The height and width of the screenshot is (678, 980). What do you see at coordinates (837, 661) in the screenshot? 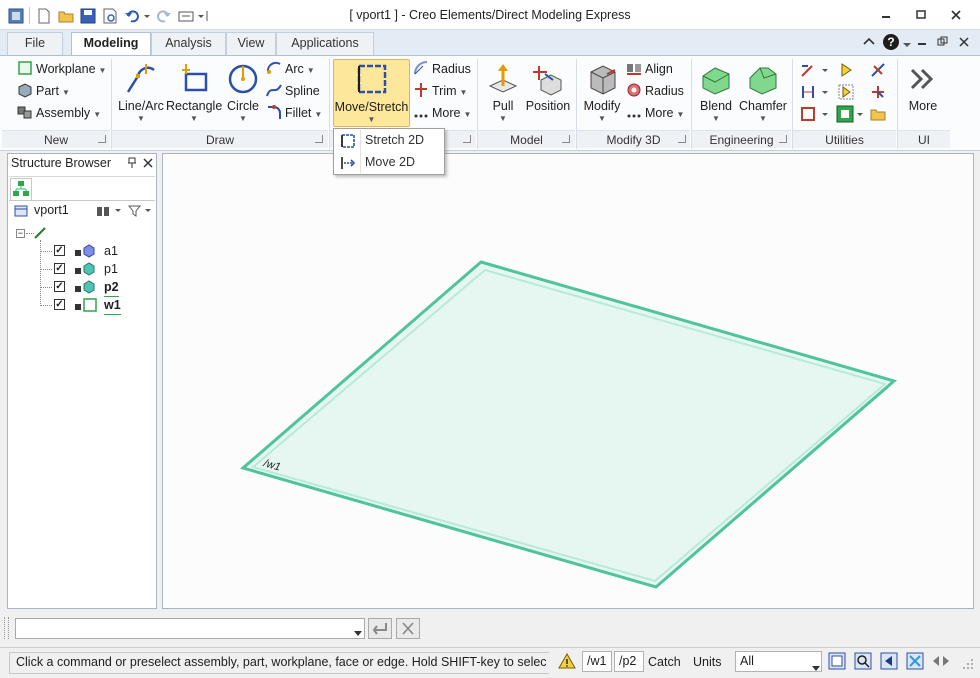
I see `viewport-layout-icon` at bounding box center [837, 661].